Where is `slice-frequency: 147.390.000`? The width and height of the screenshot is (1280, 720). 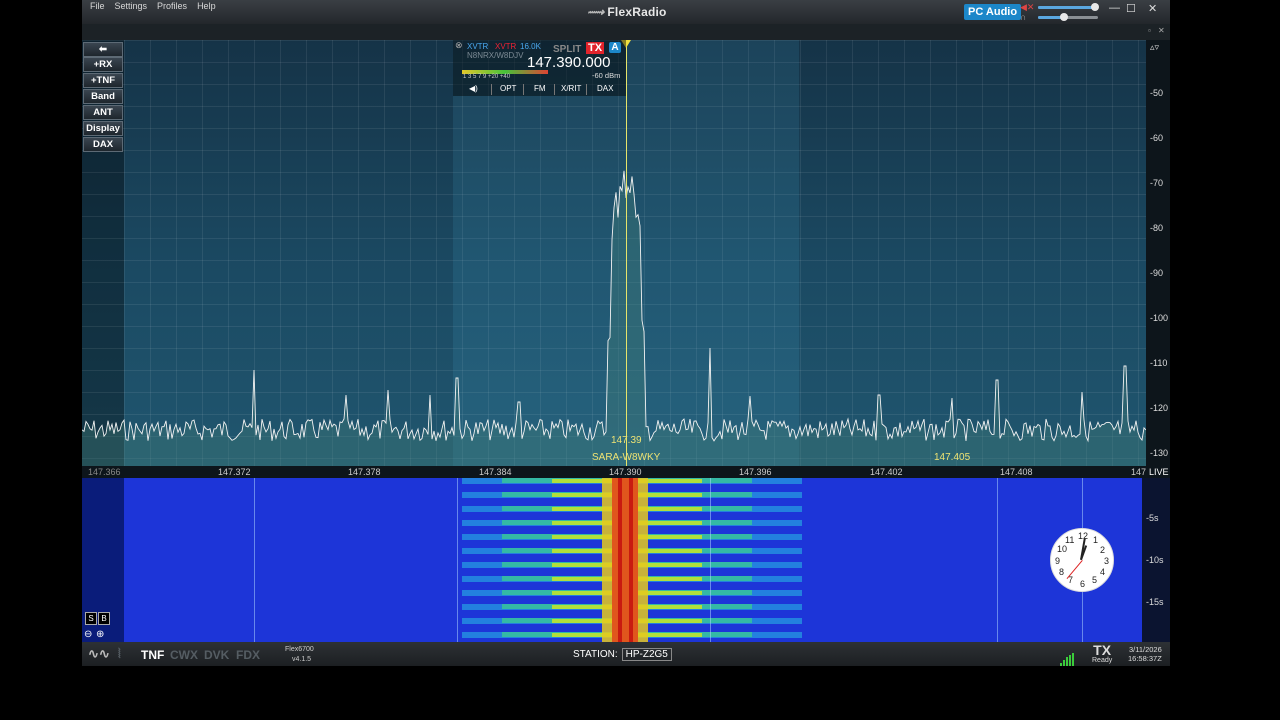 slice-frequency: 147.390.000 is located at coordinates (568, 62).